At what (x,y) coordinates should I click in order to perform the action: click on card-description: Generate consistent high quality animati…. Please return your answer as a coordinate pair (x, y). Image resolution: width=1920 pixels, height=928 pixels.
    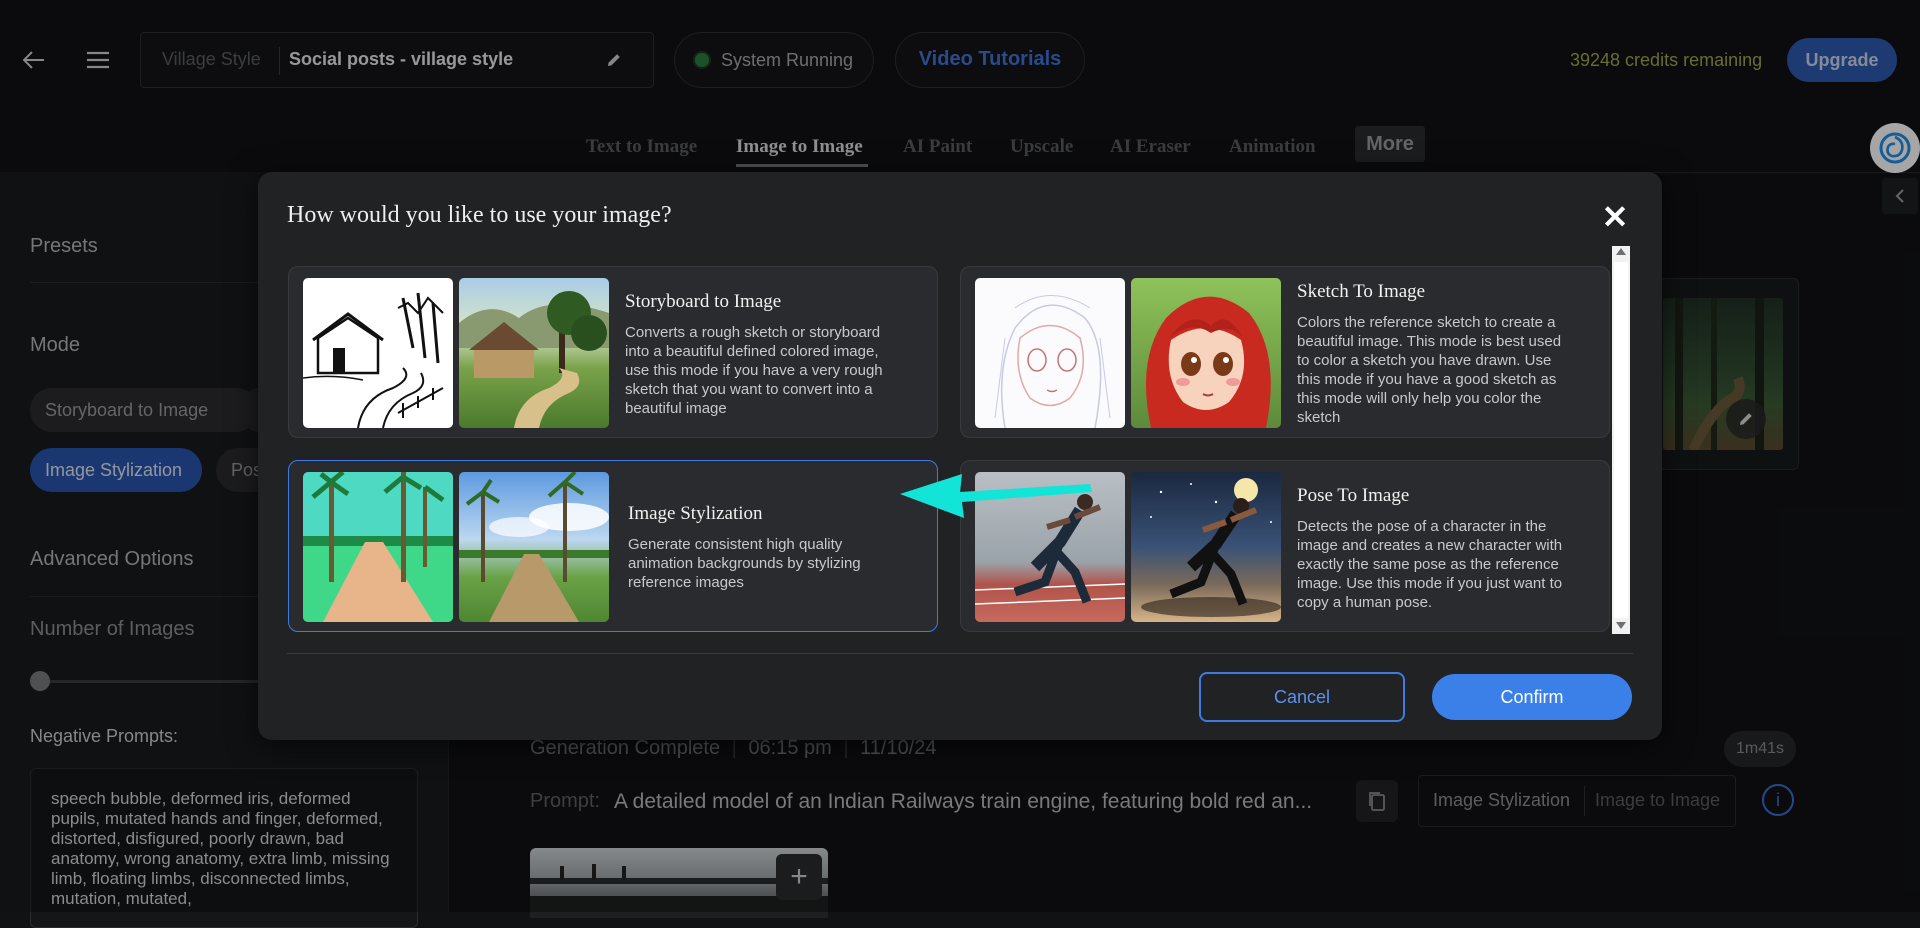
    Looking at the image, I should click on (744, 563).